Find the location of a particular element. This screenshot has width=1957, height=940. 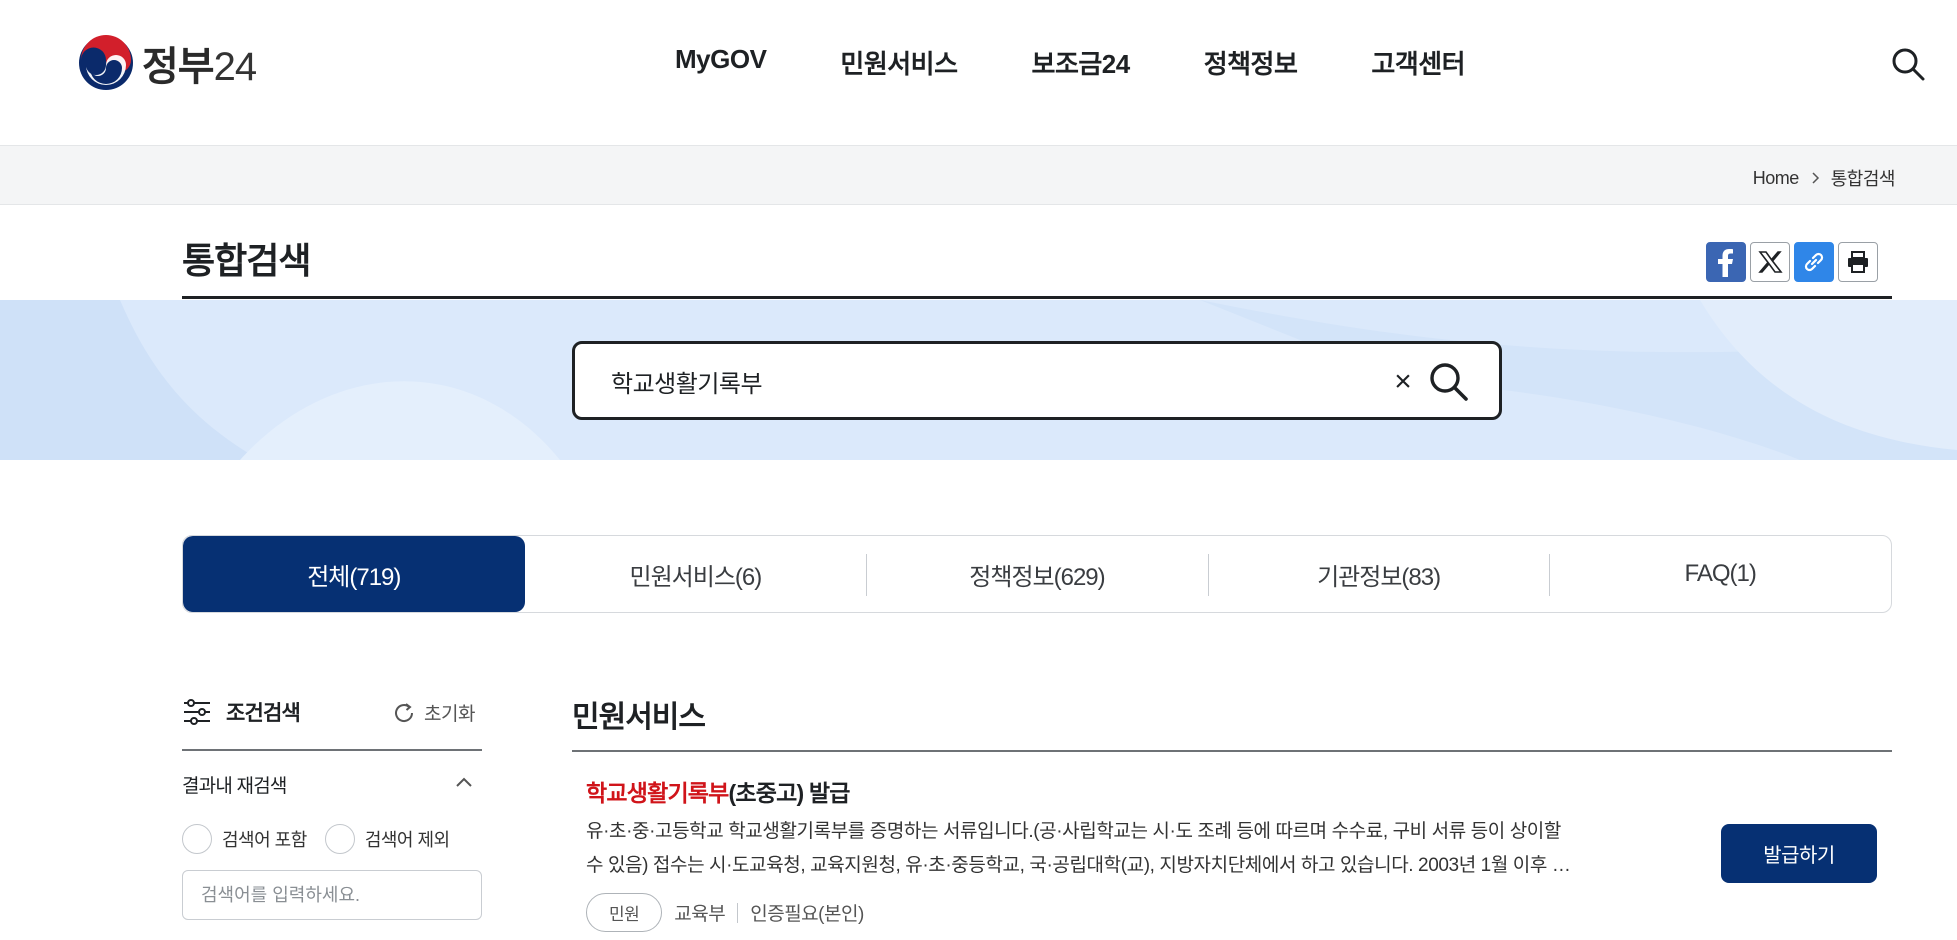

main-nav: MyGOV 민원서비스 보조금24 정책정보 고객센터 is located at coordinates (1070, 62).